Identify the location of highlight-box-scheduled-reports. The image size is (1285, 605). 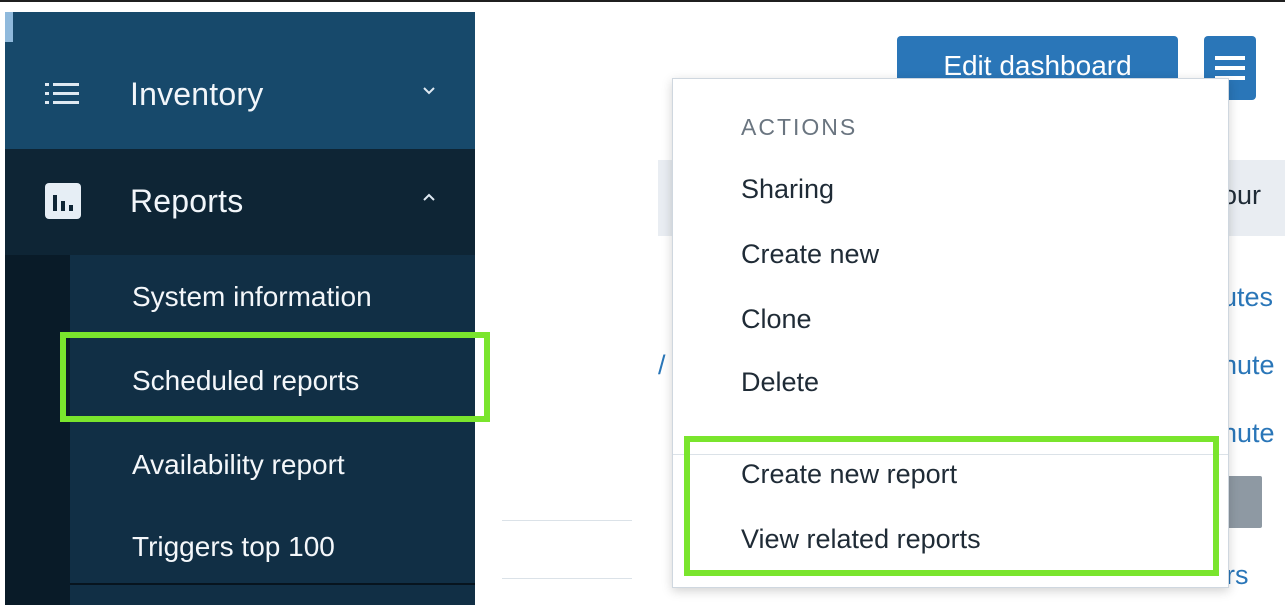
(275, 377).